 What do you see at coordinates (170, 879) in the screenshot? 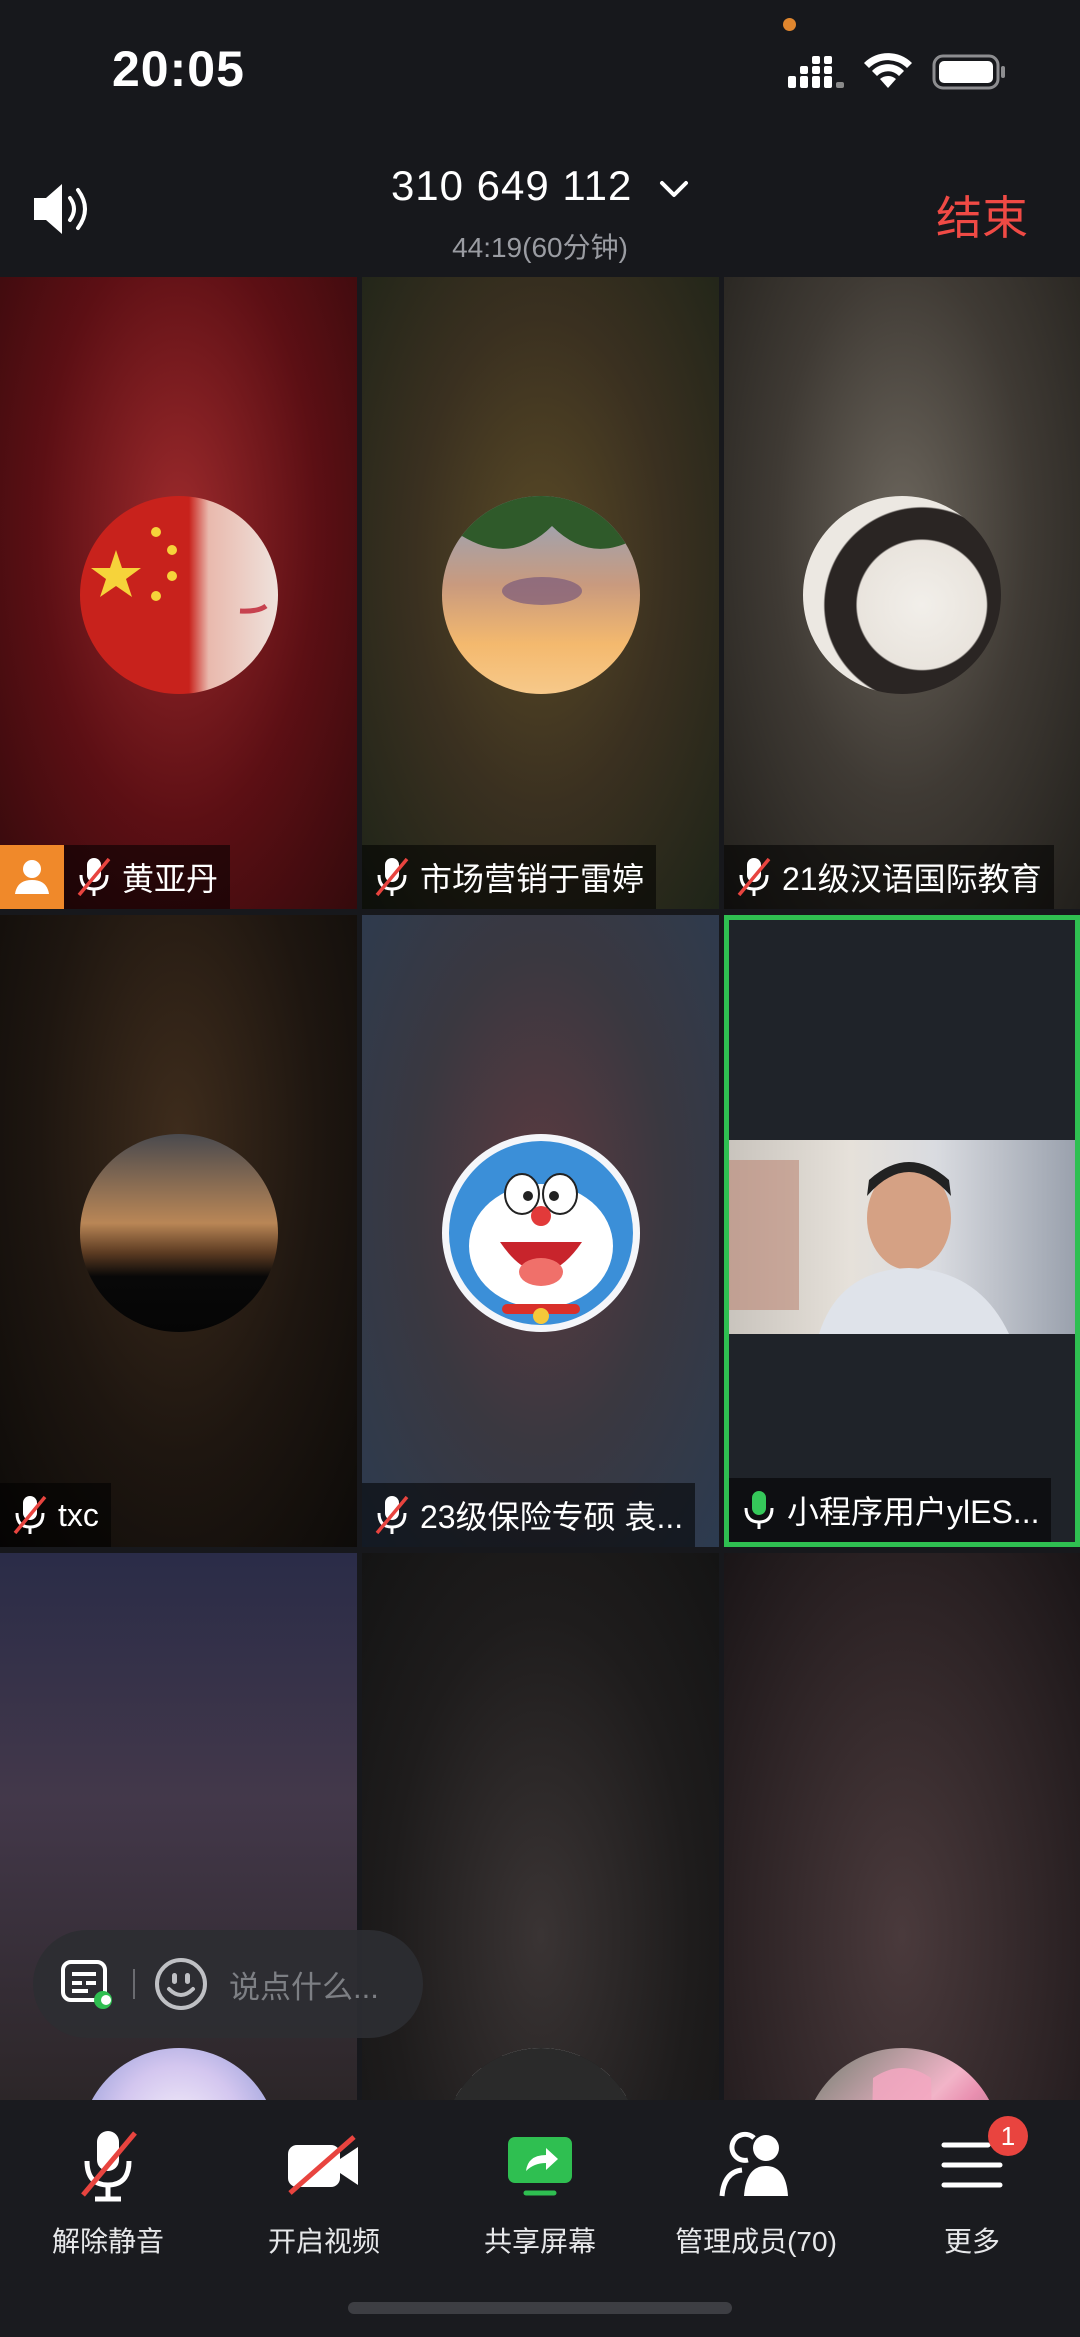
I see `participant-name: 黄亚丹` at bounding box center [170, 879].